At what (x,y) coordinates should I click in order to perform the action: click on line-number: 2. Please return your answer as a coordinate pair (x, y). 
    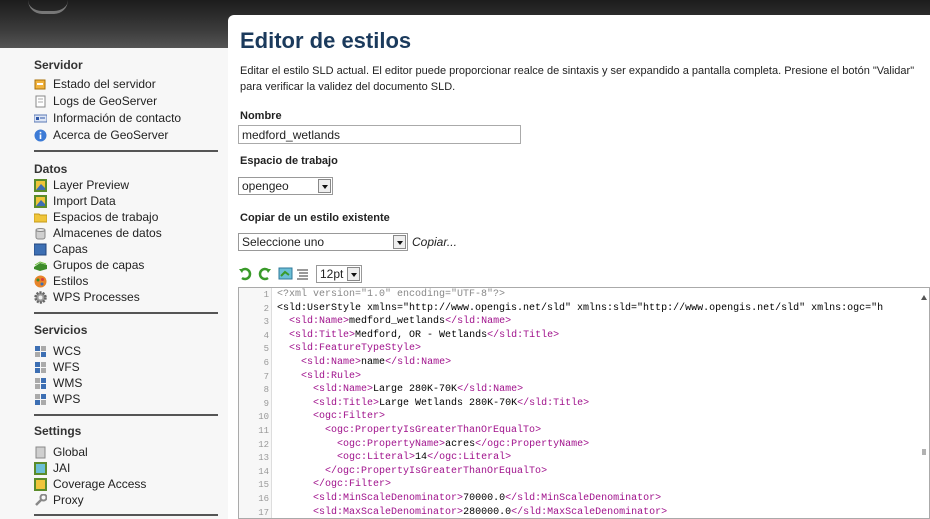
    Looking at the image, I should click on (266, 308).